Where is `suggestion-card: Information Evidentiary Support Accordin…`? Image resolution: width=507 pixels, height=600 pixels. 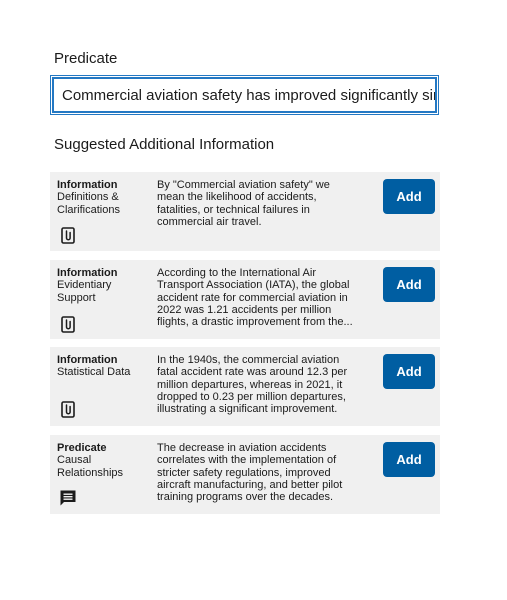 suggestion-card: Information Evidentiary Support Accordin… is located at coordinates (245, 299).